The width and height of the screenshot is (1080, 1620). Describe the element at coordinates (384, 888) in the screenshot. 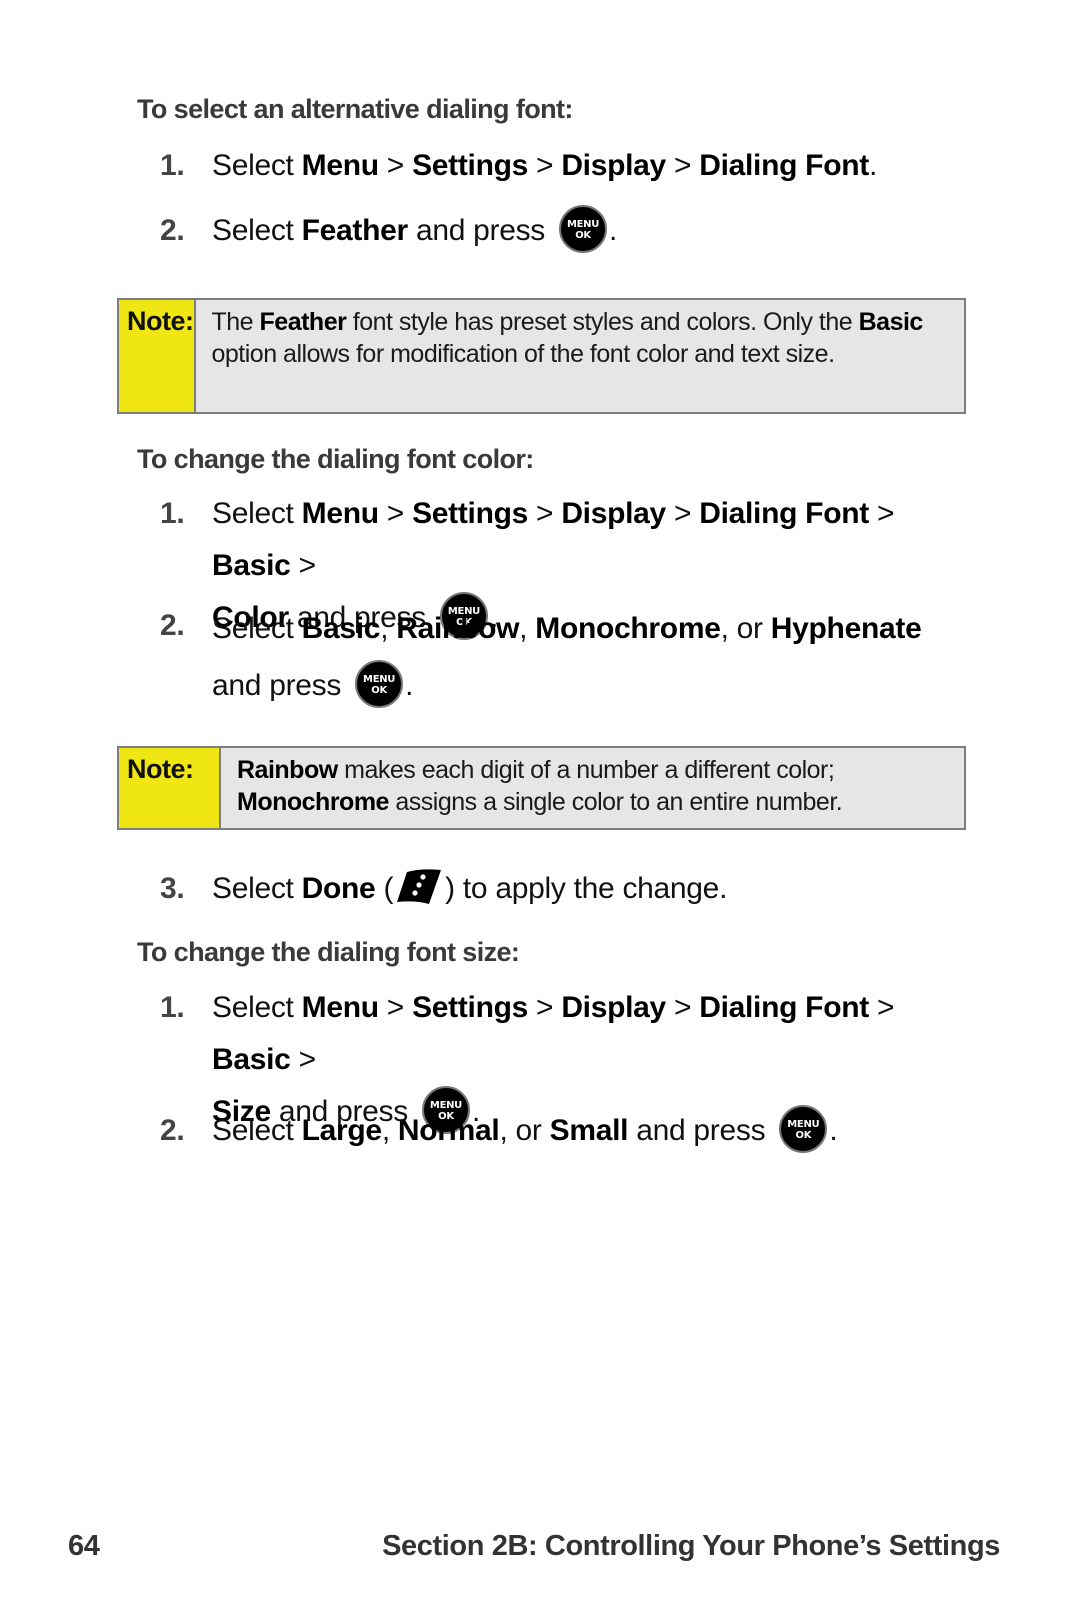

I see `step-text: (` at that location.